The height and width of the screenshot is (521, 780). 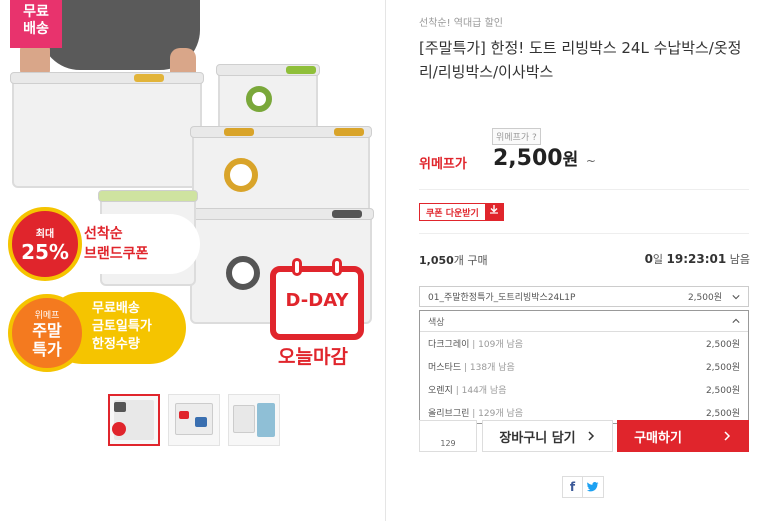 What do you see at coordinates (658, 259) in the screenshot?
I see `timer-days-unit: 일` at bounding box center [658, 259].